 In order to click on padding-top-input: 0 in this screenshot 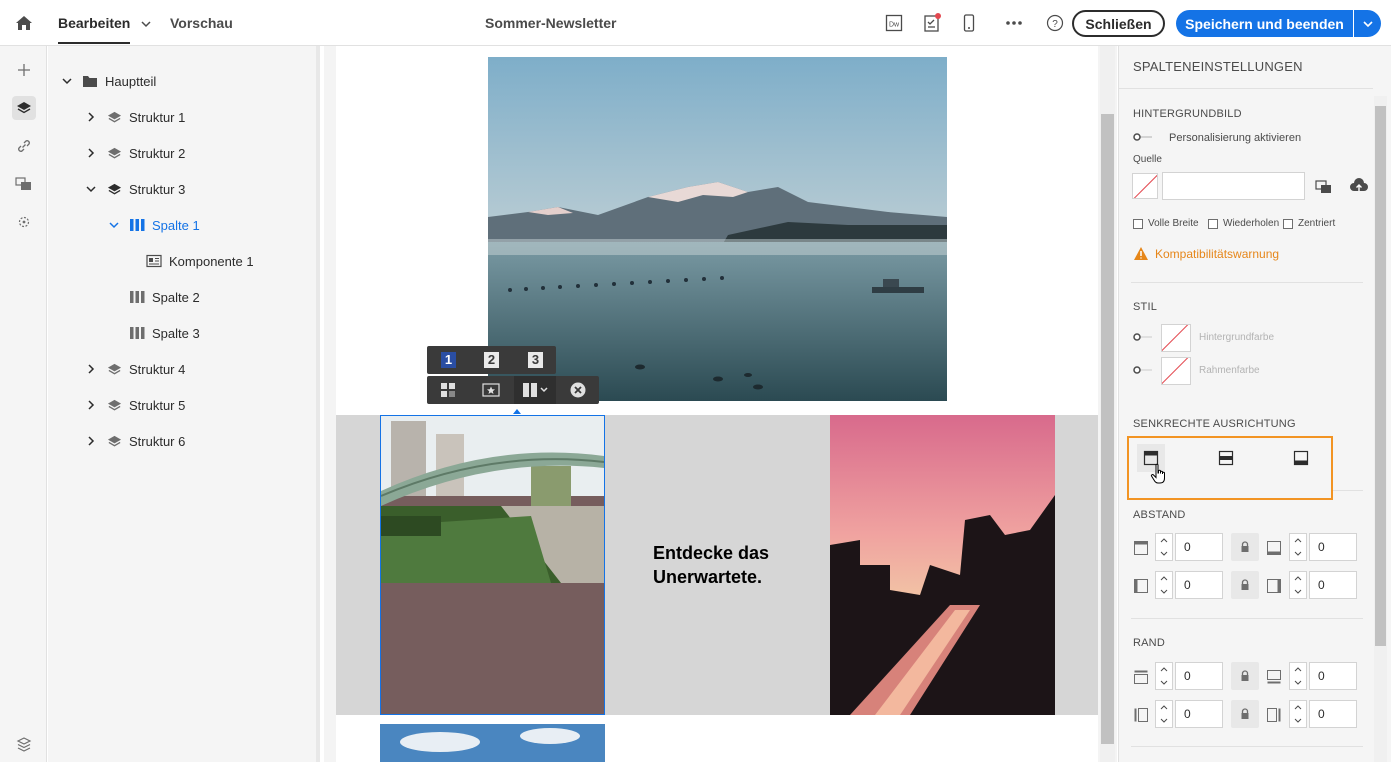, I will do `click(1199, 547)`.